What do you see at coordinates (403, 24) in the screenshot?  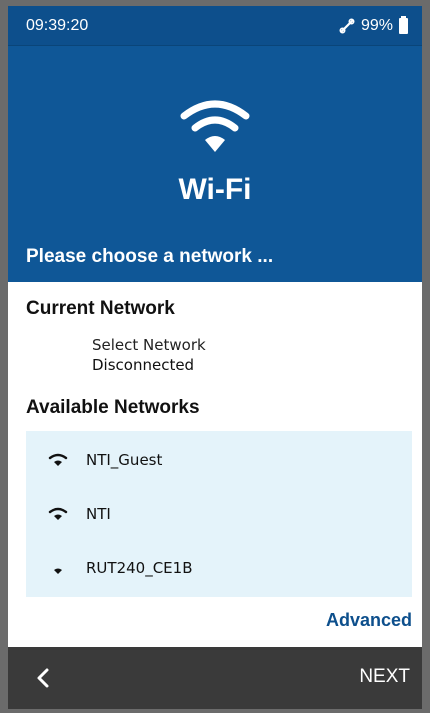 I see `battery-icon` at bounding box center [403, 24].